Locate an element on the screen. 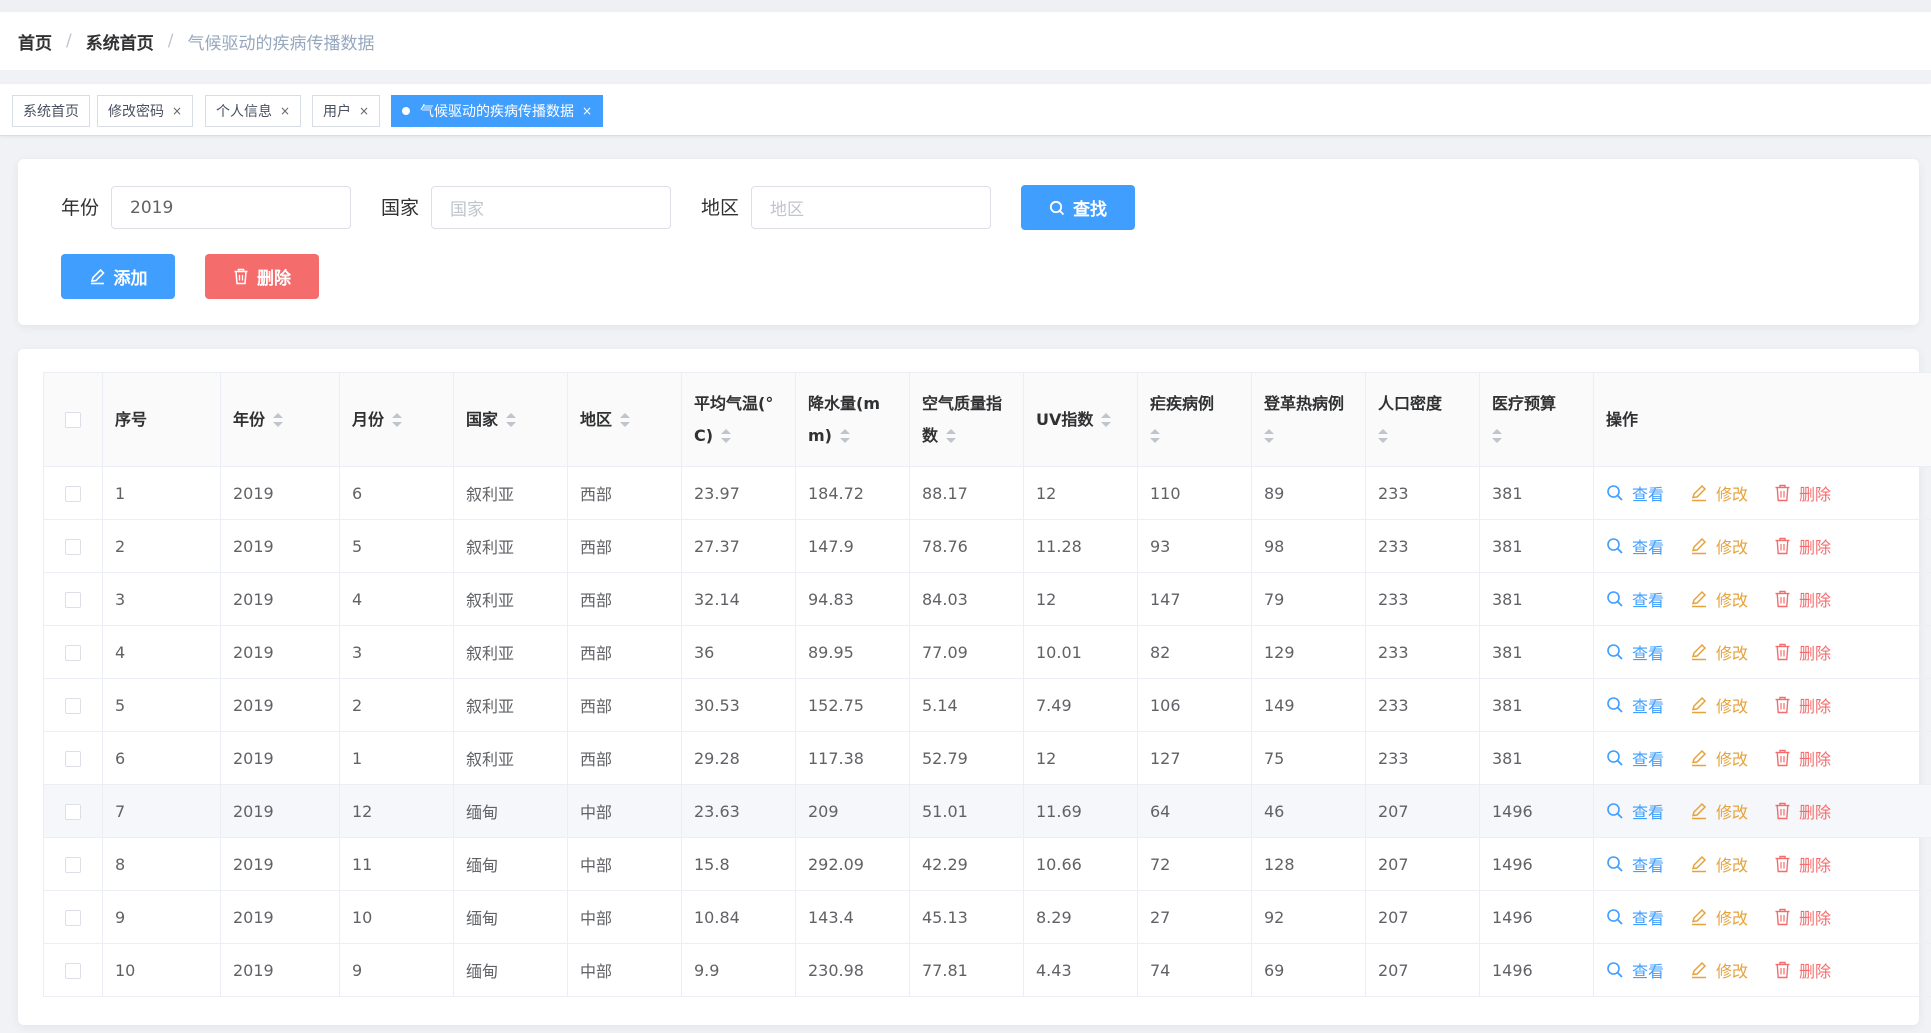 The width and height of the screenshot is (1931, 1033). tab-system-home: 系统首页 is located at coordinates (51, 111).